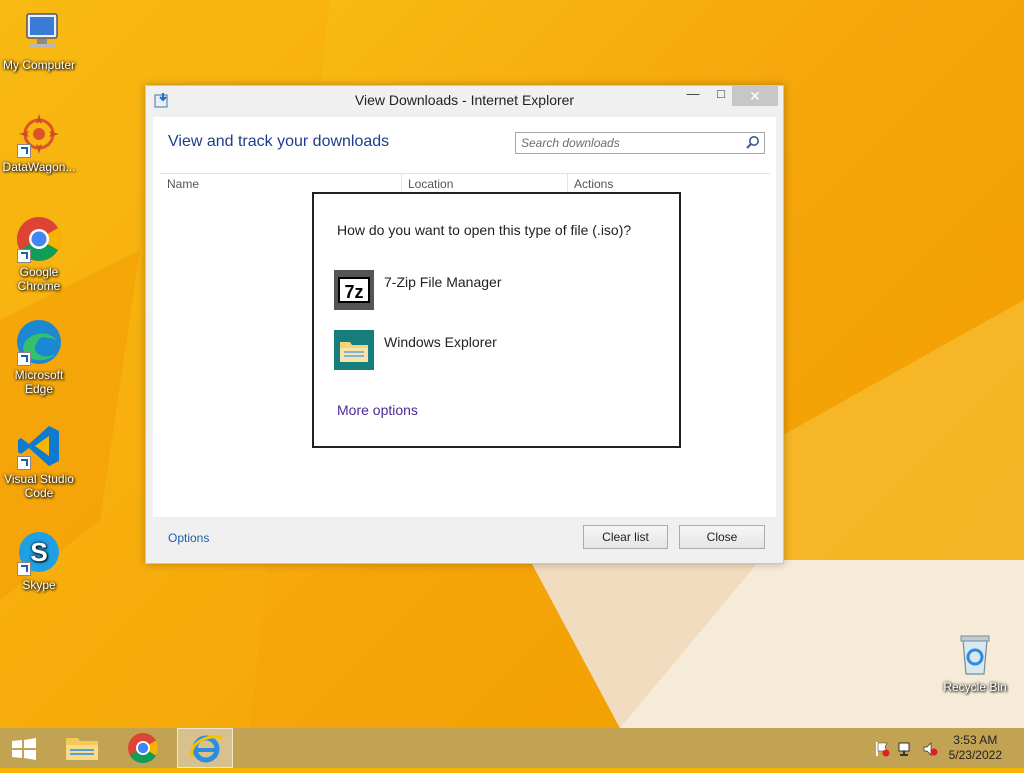  I want to click on desktop-icon-label: Microsoft Edge, so click(39, 382).